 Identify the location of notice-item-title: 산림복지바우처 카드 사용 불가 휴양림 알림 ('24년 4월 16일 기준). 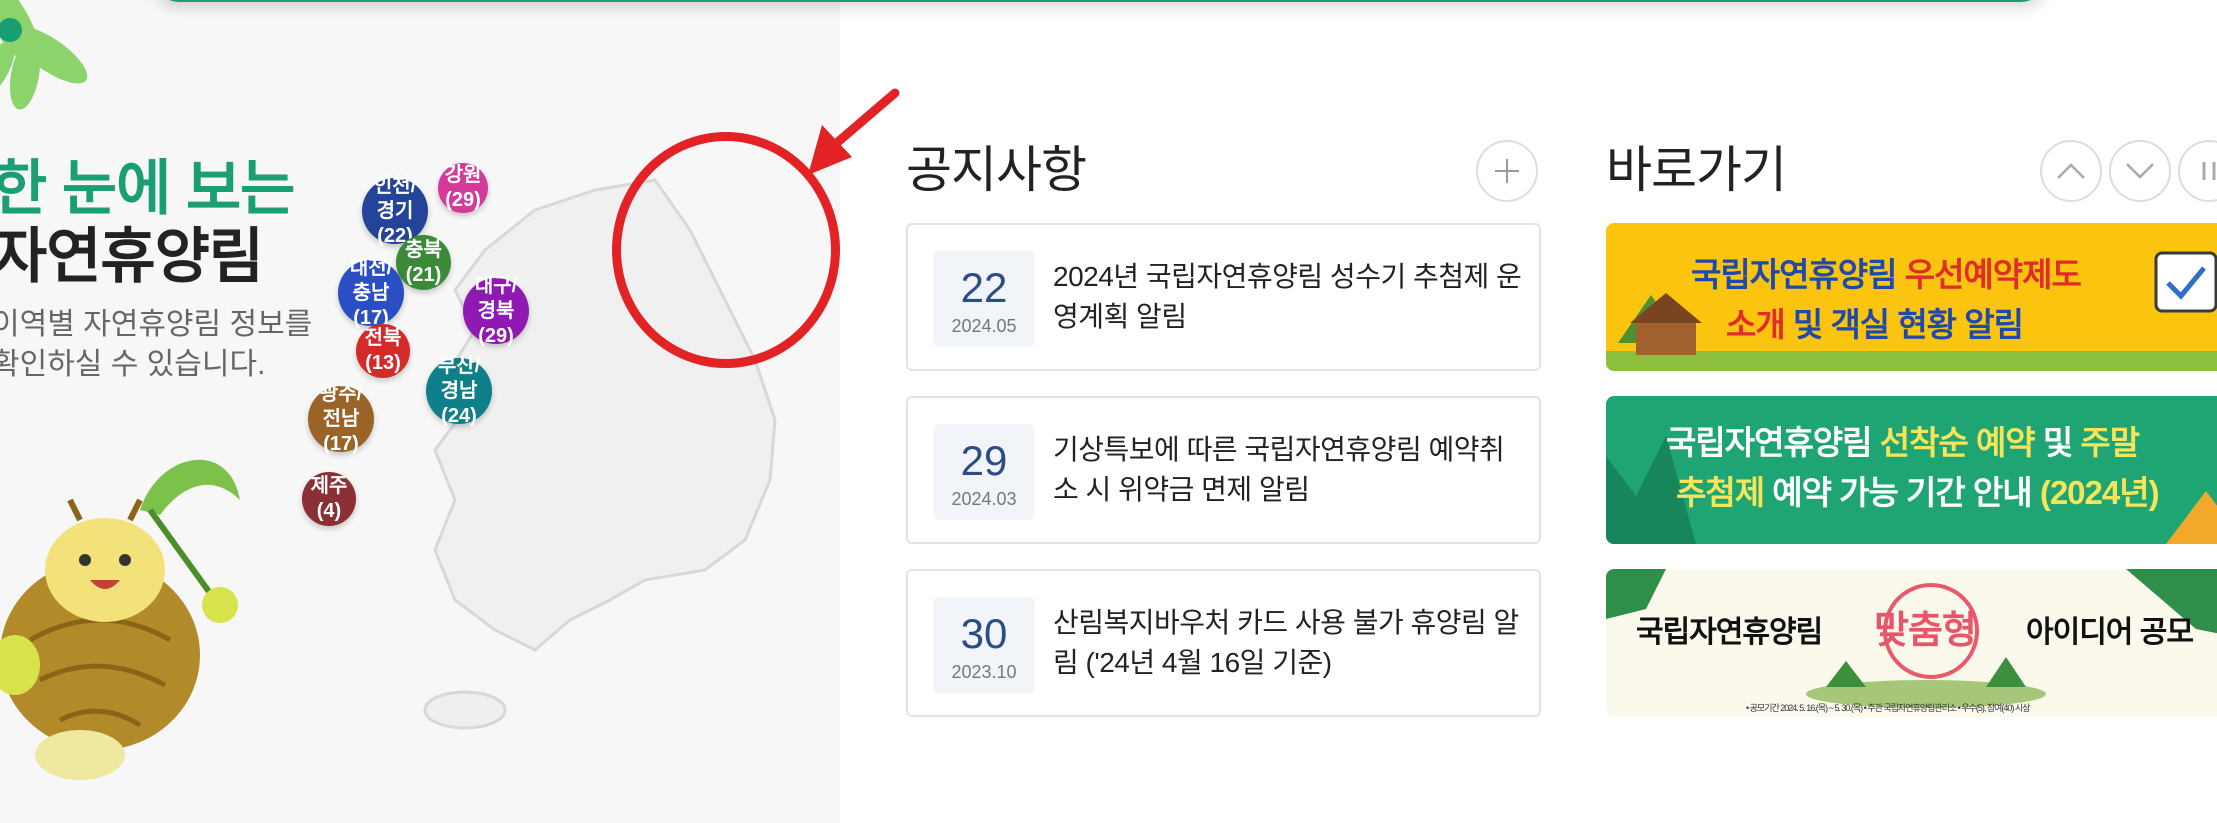
(1288, 643).